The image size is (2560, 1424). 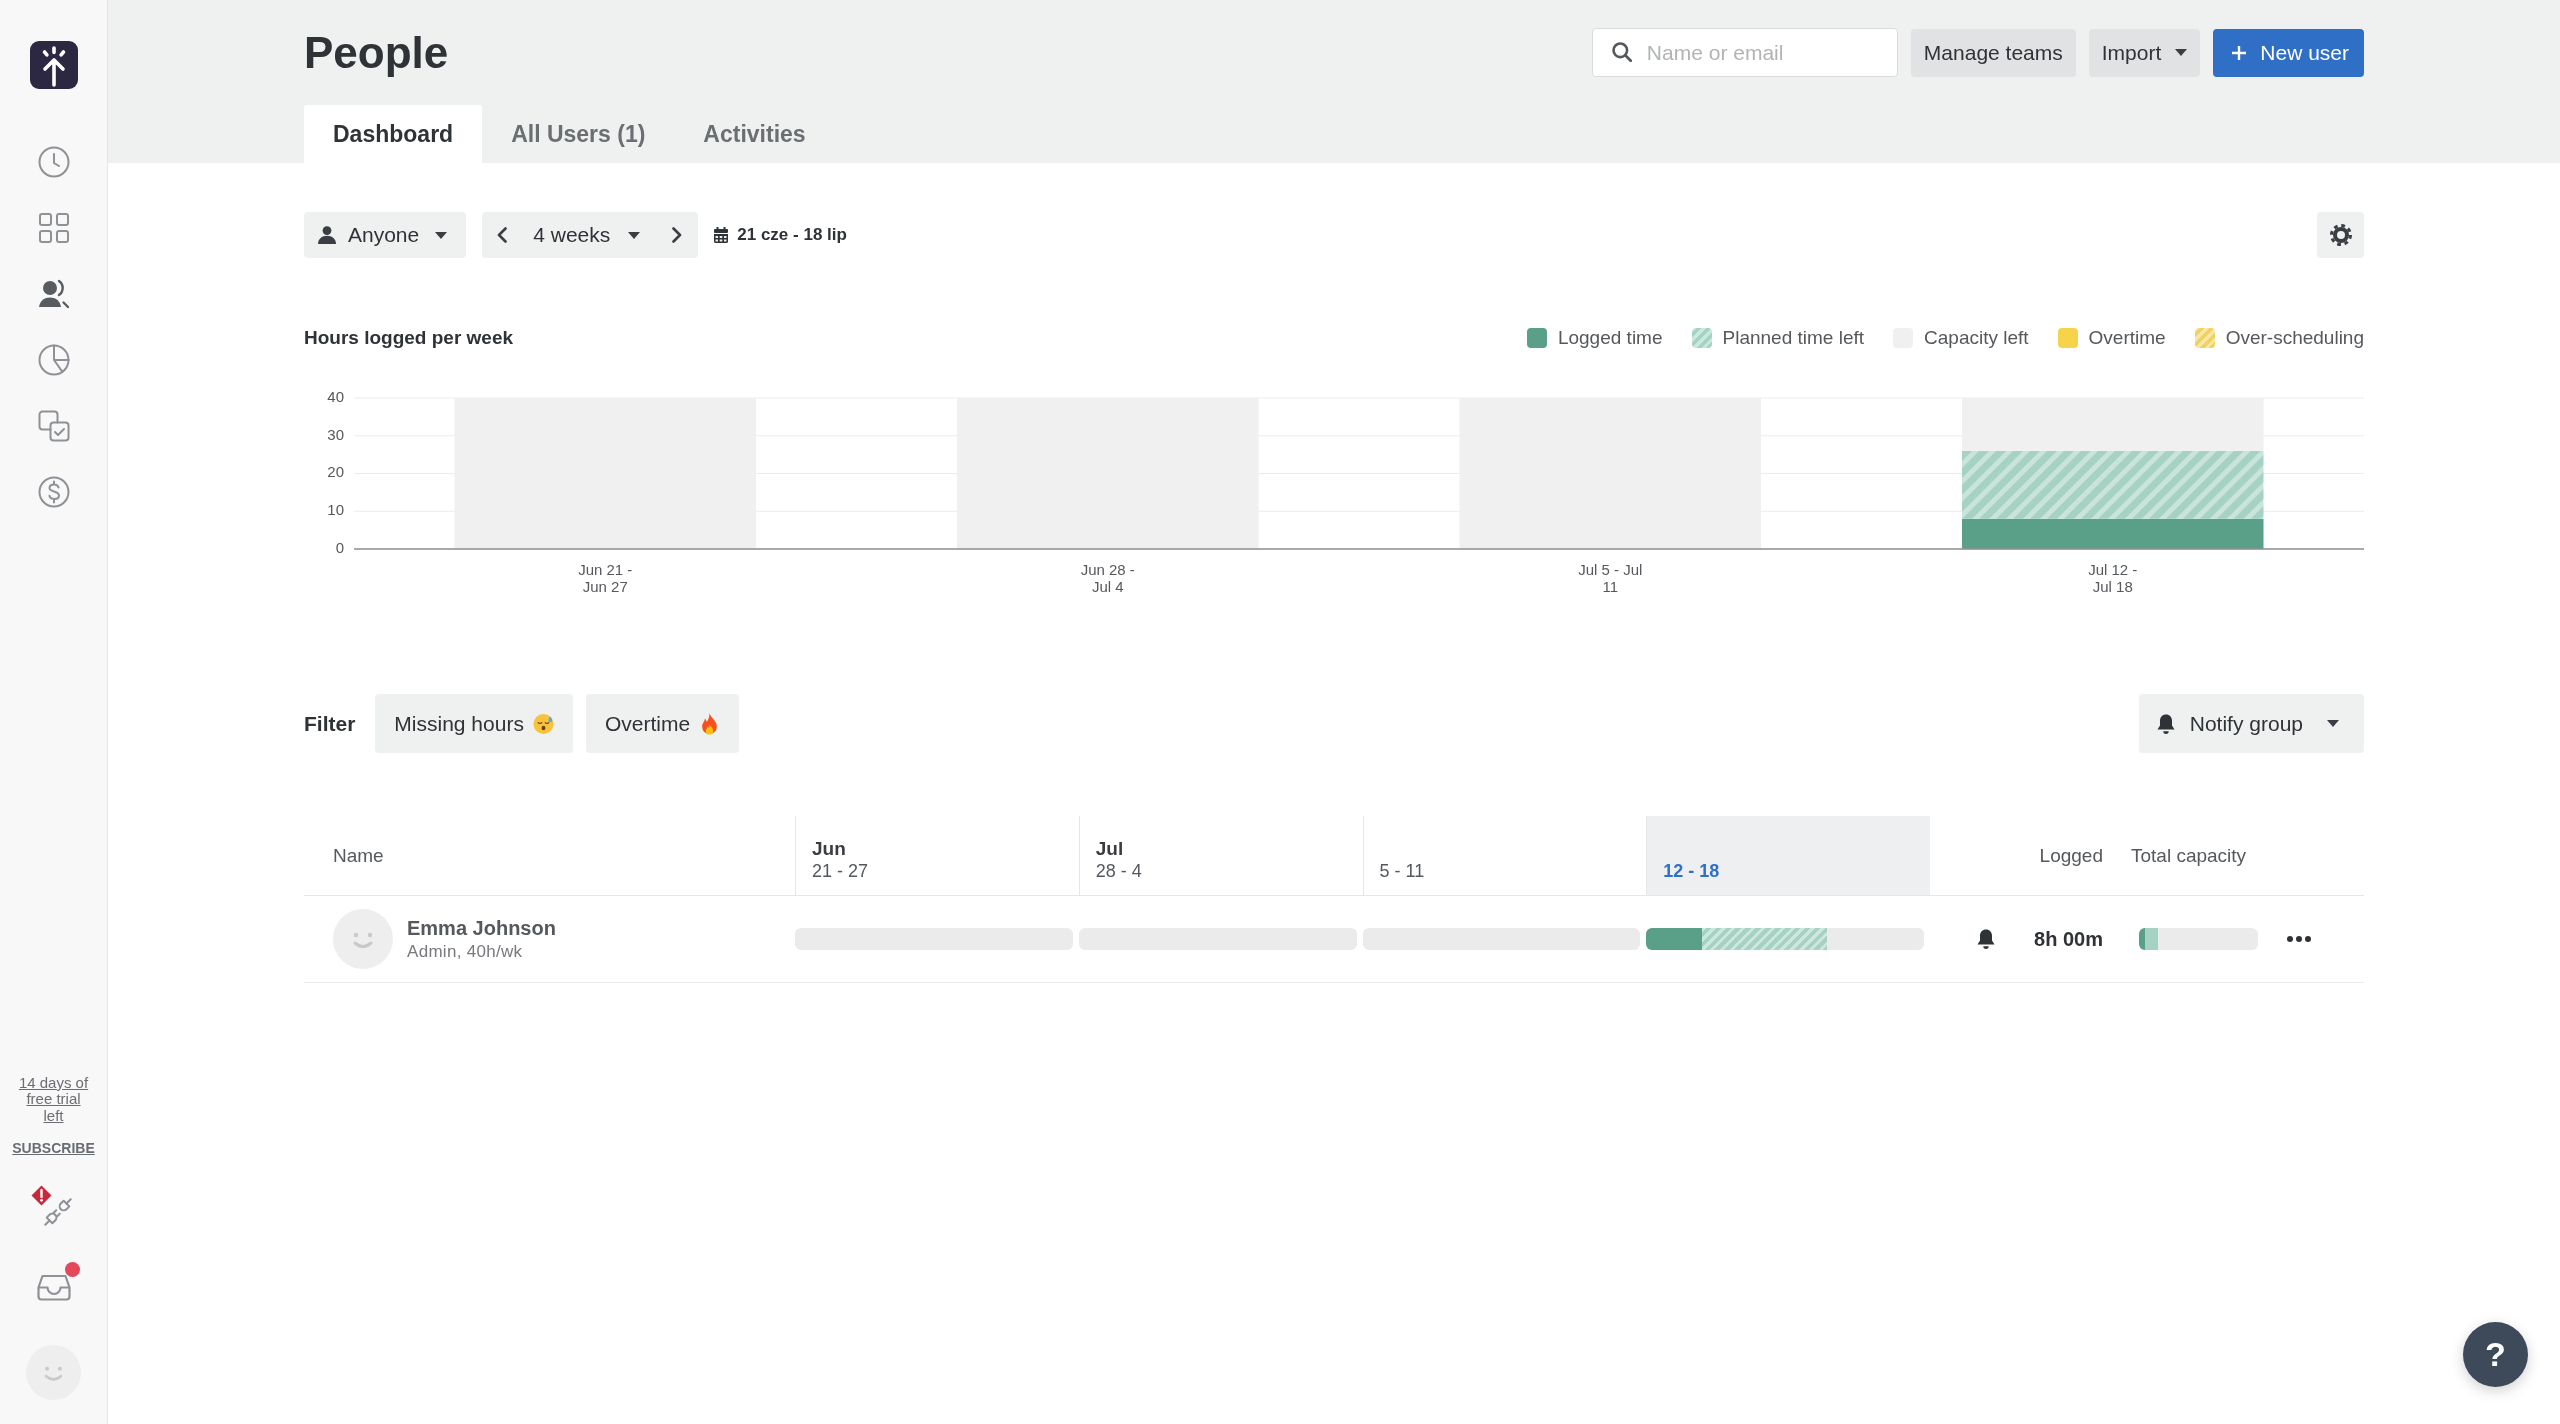 What do you see at coordinates (841, 871) in the screenshot?
I see `week-range: 21 - 27` at bounding box center [841, 871].